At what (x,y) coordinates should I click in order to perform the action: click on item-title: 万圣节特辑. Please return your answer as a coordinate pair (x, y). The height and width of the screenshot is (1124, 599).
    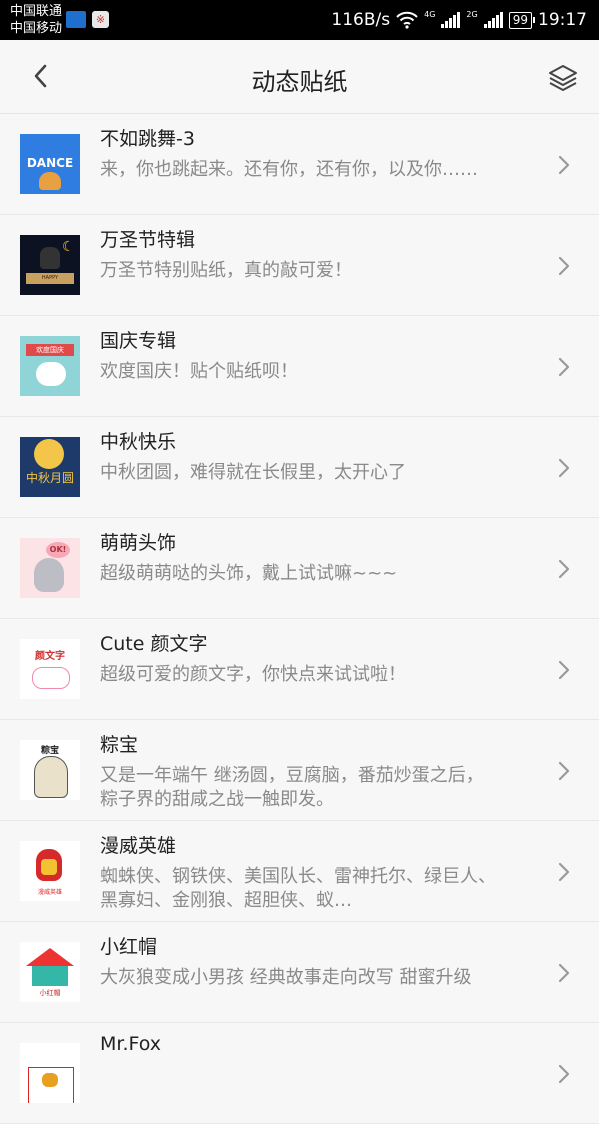
    Looking at the image, I should click on (148, 240).